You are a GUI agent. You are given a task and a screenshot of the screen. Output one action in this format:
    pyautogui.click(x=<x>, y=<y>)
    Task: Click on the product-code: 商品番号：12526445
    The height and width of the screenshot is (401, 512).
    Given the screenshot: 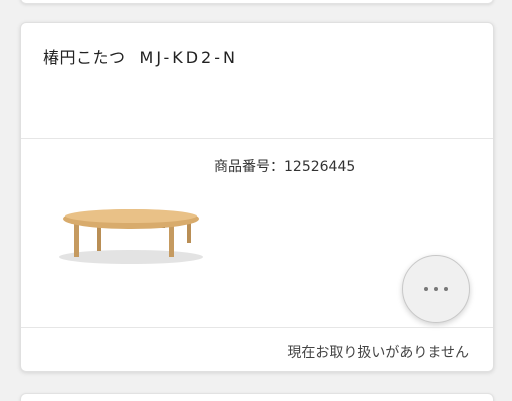 What is the action you would take?
    pyautogui.click(x=285, y=167)
    